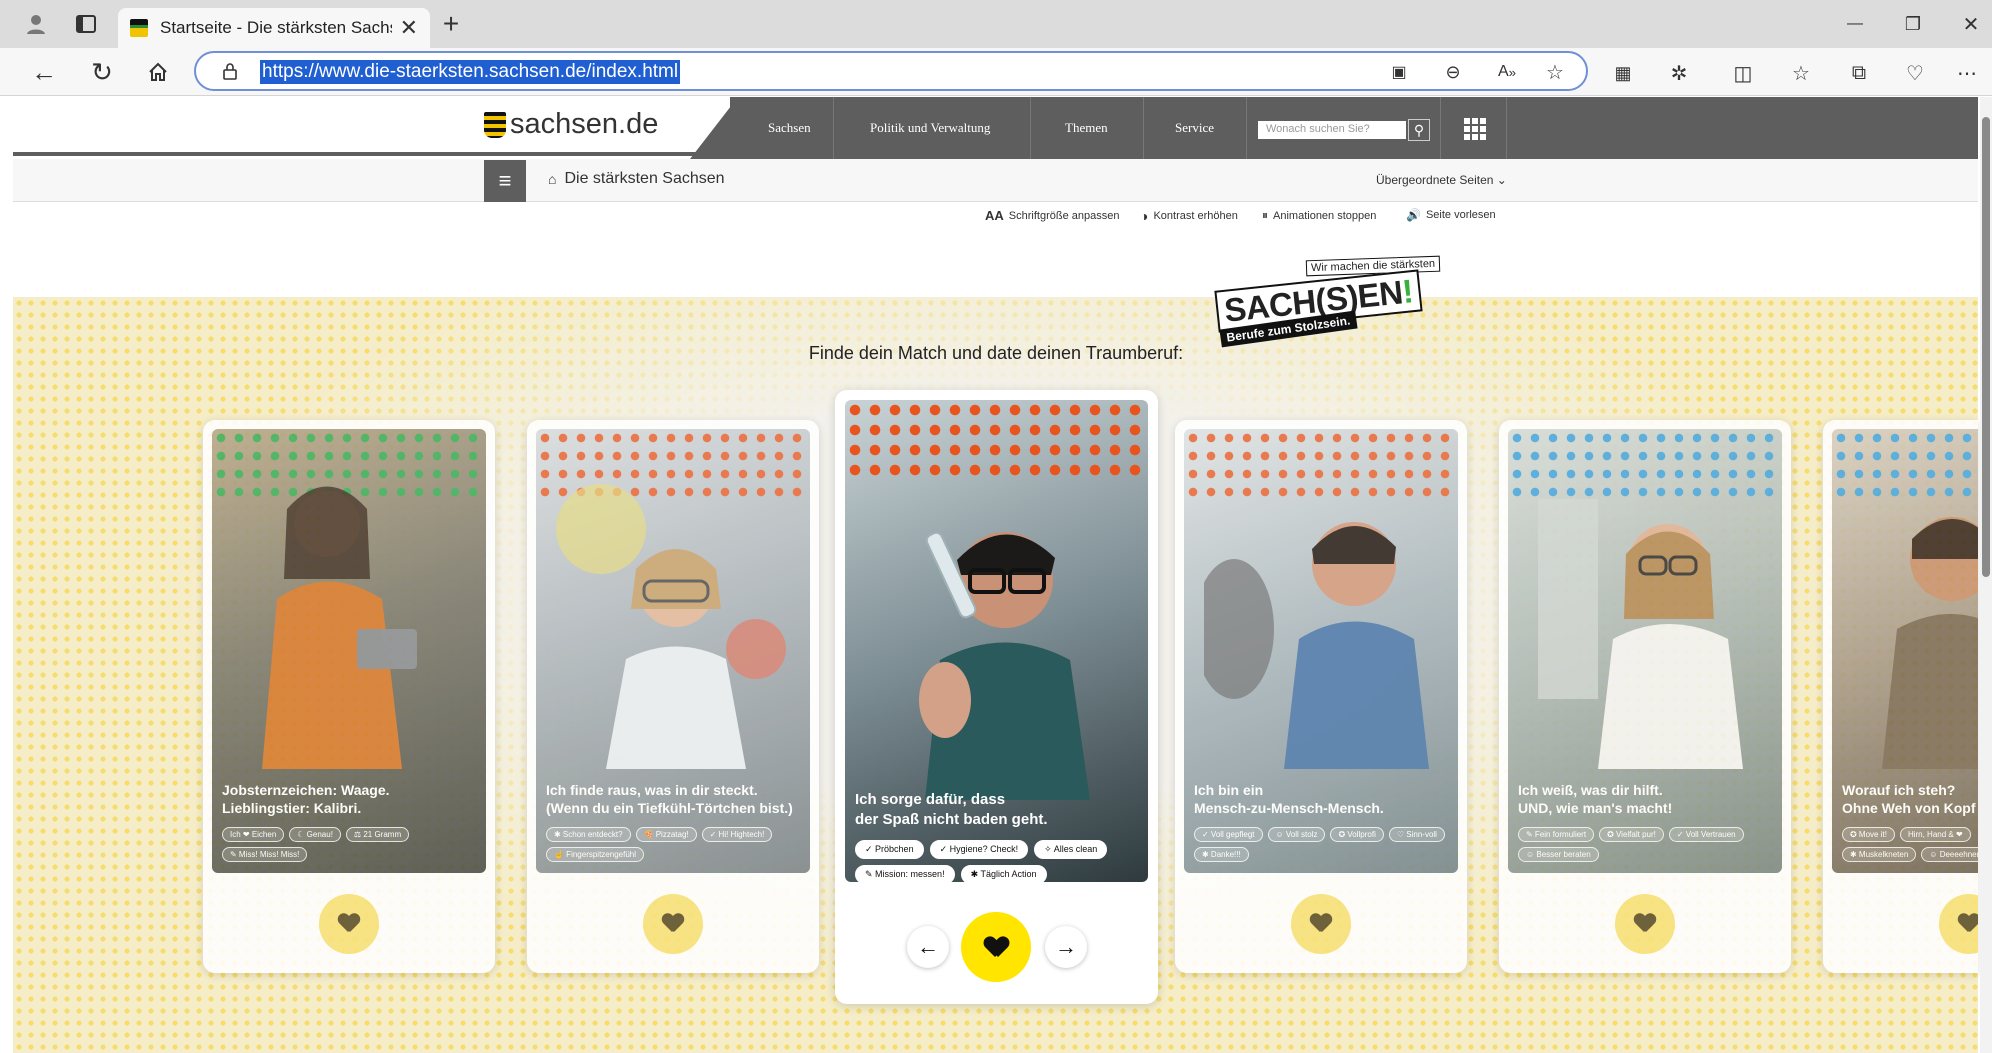  Describe the element at coordinates (571, 124) in the screenshot. I see `site-logo: sachsen.de` at that location.